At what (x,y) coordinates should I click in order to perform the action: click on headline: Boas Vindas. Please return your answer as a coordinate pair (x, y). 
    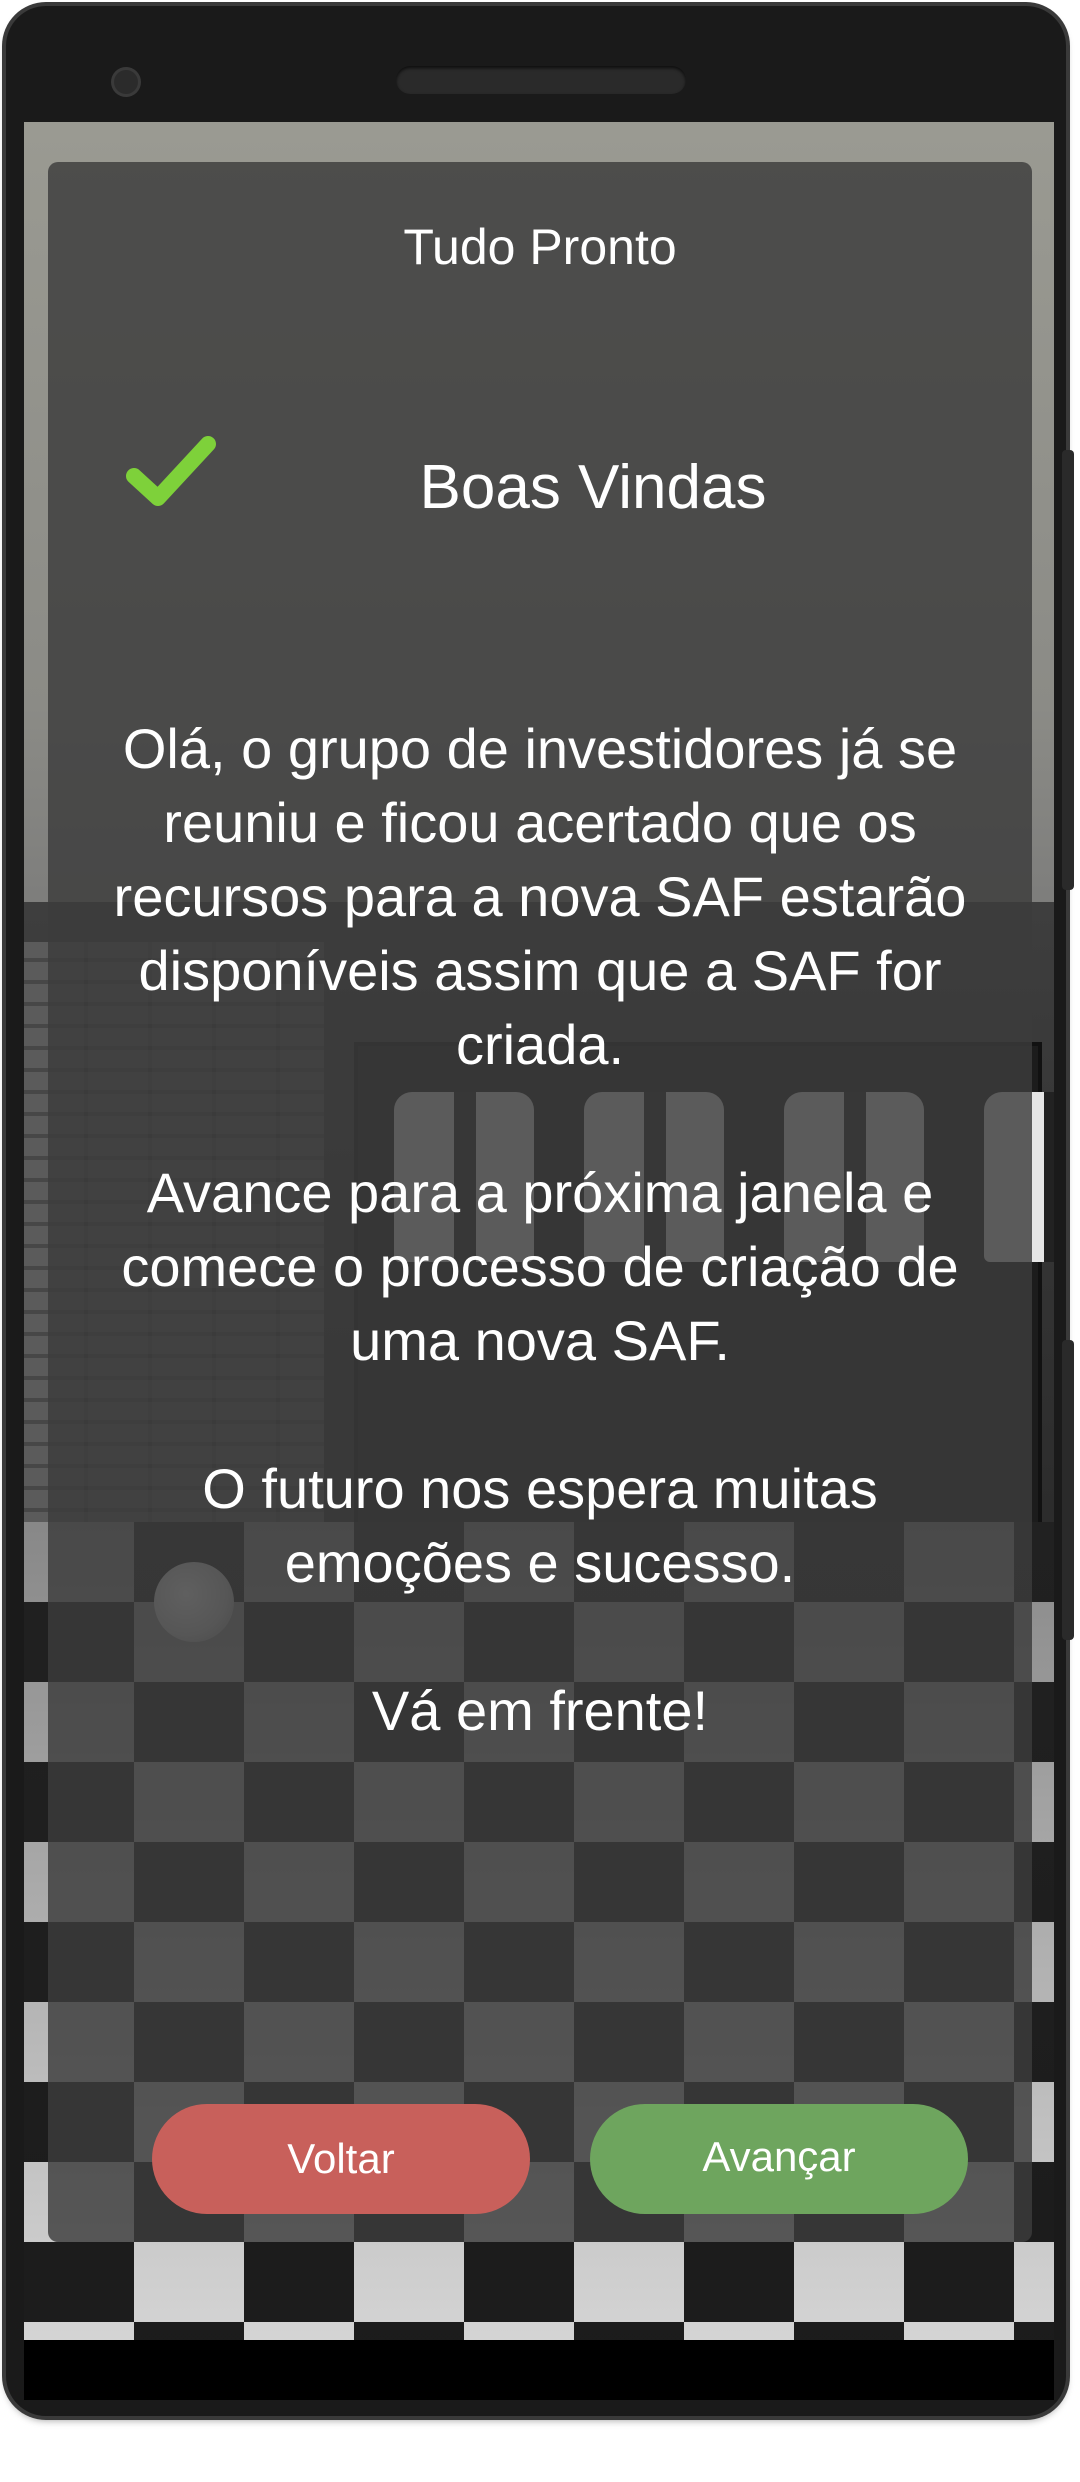
    Looking at the image, I should click on (593, 487).